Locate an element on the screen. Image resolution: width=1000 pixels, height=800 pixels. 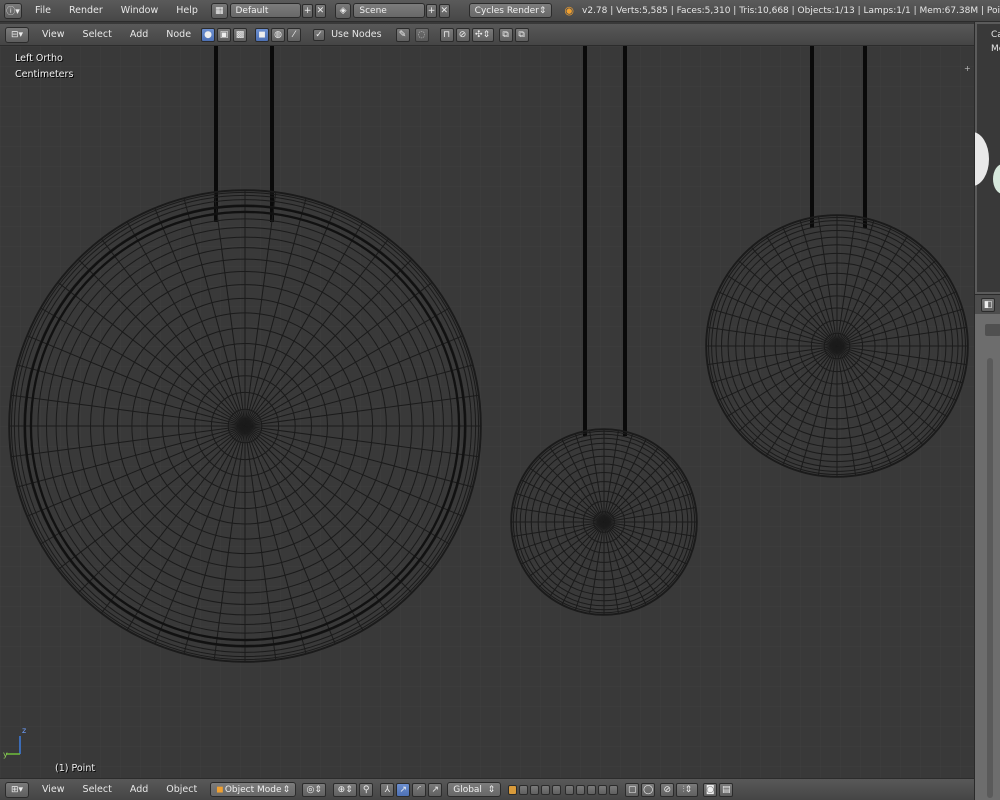
editor-type-button: ⊟▾ is located at coordinates (17, 34).